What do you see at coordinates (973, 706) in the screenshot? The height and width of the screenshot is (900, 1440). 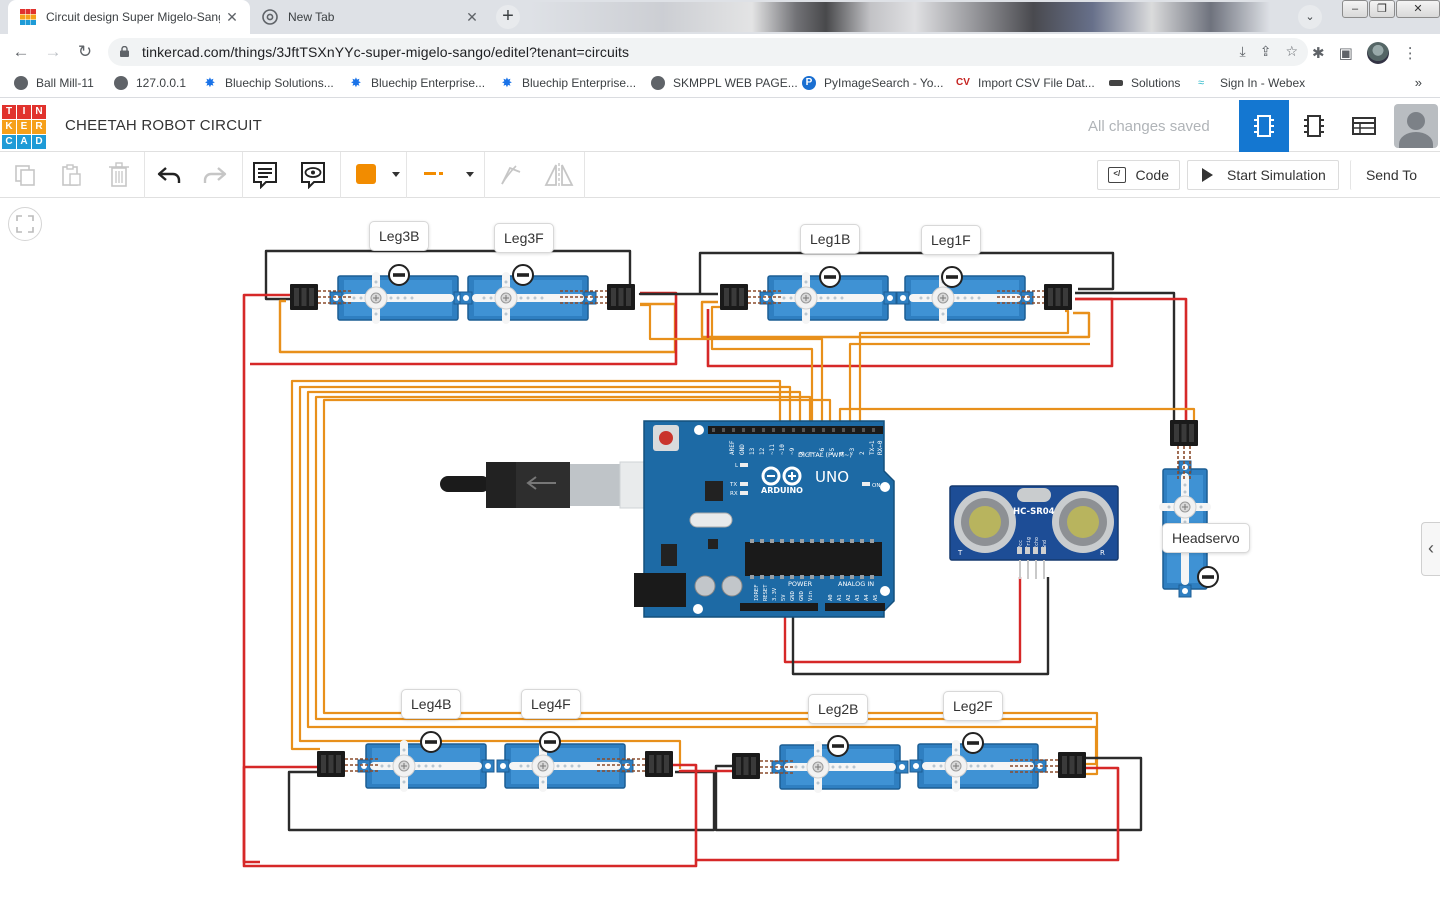 I see `label-leg2f: Leg2F` at bounding box center [973, 706].